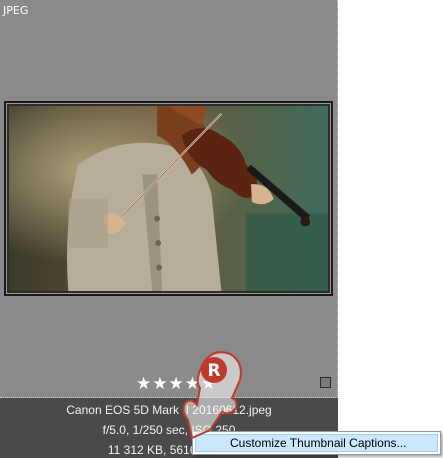 The height and width of the screenshot is (458, 443). Describe the element at coordinates (325, 382) in the screenshot. I see `selection-checkbox` at that location.